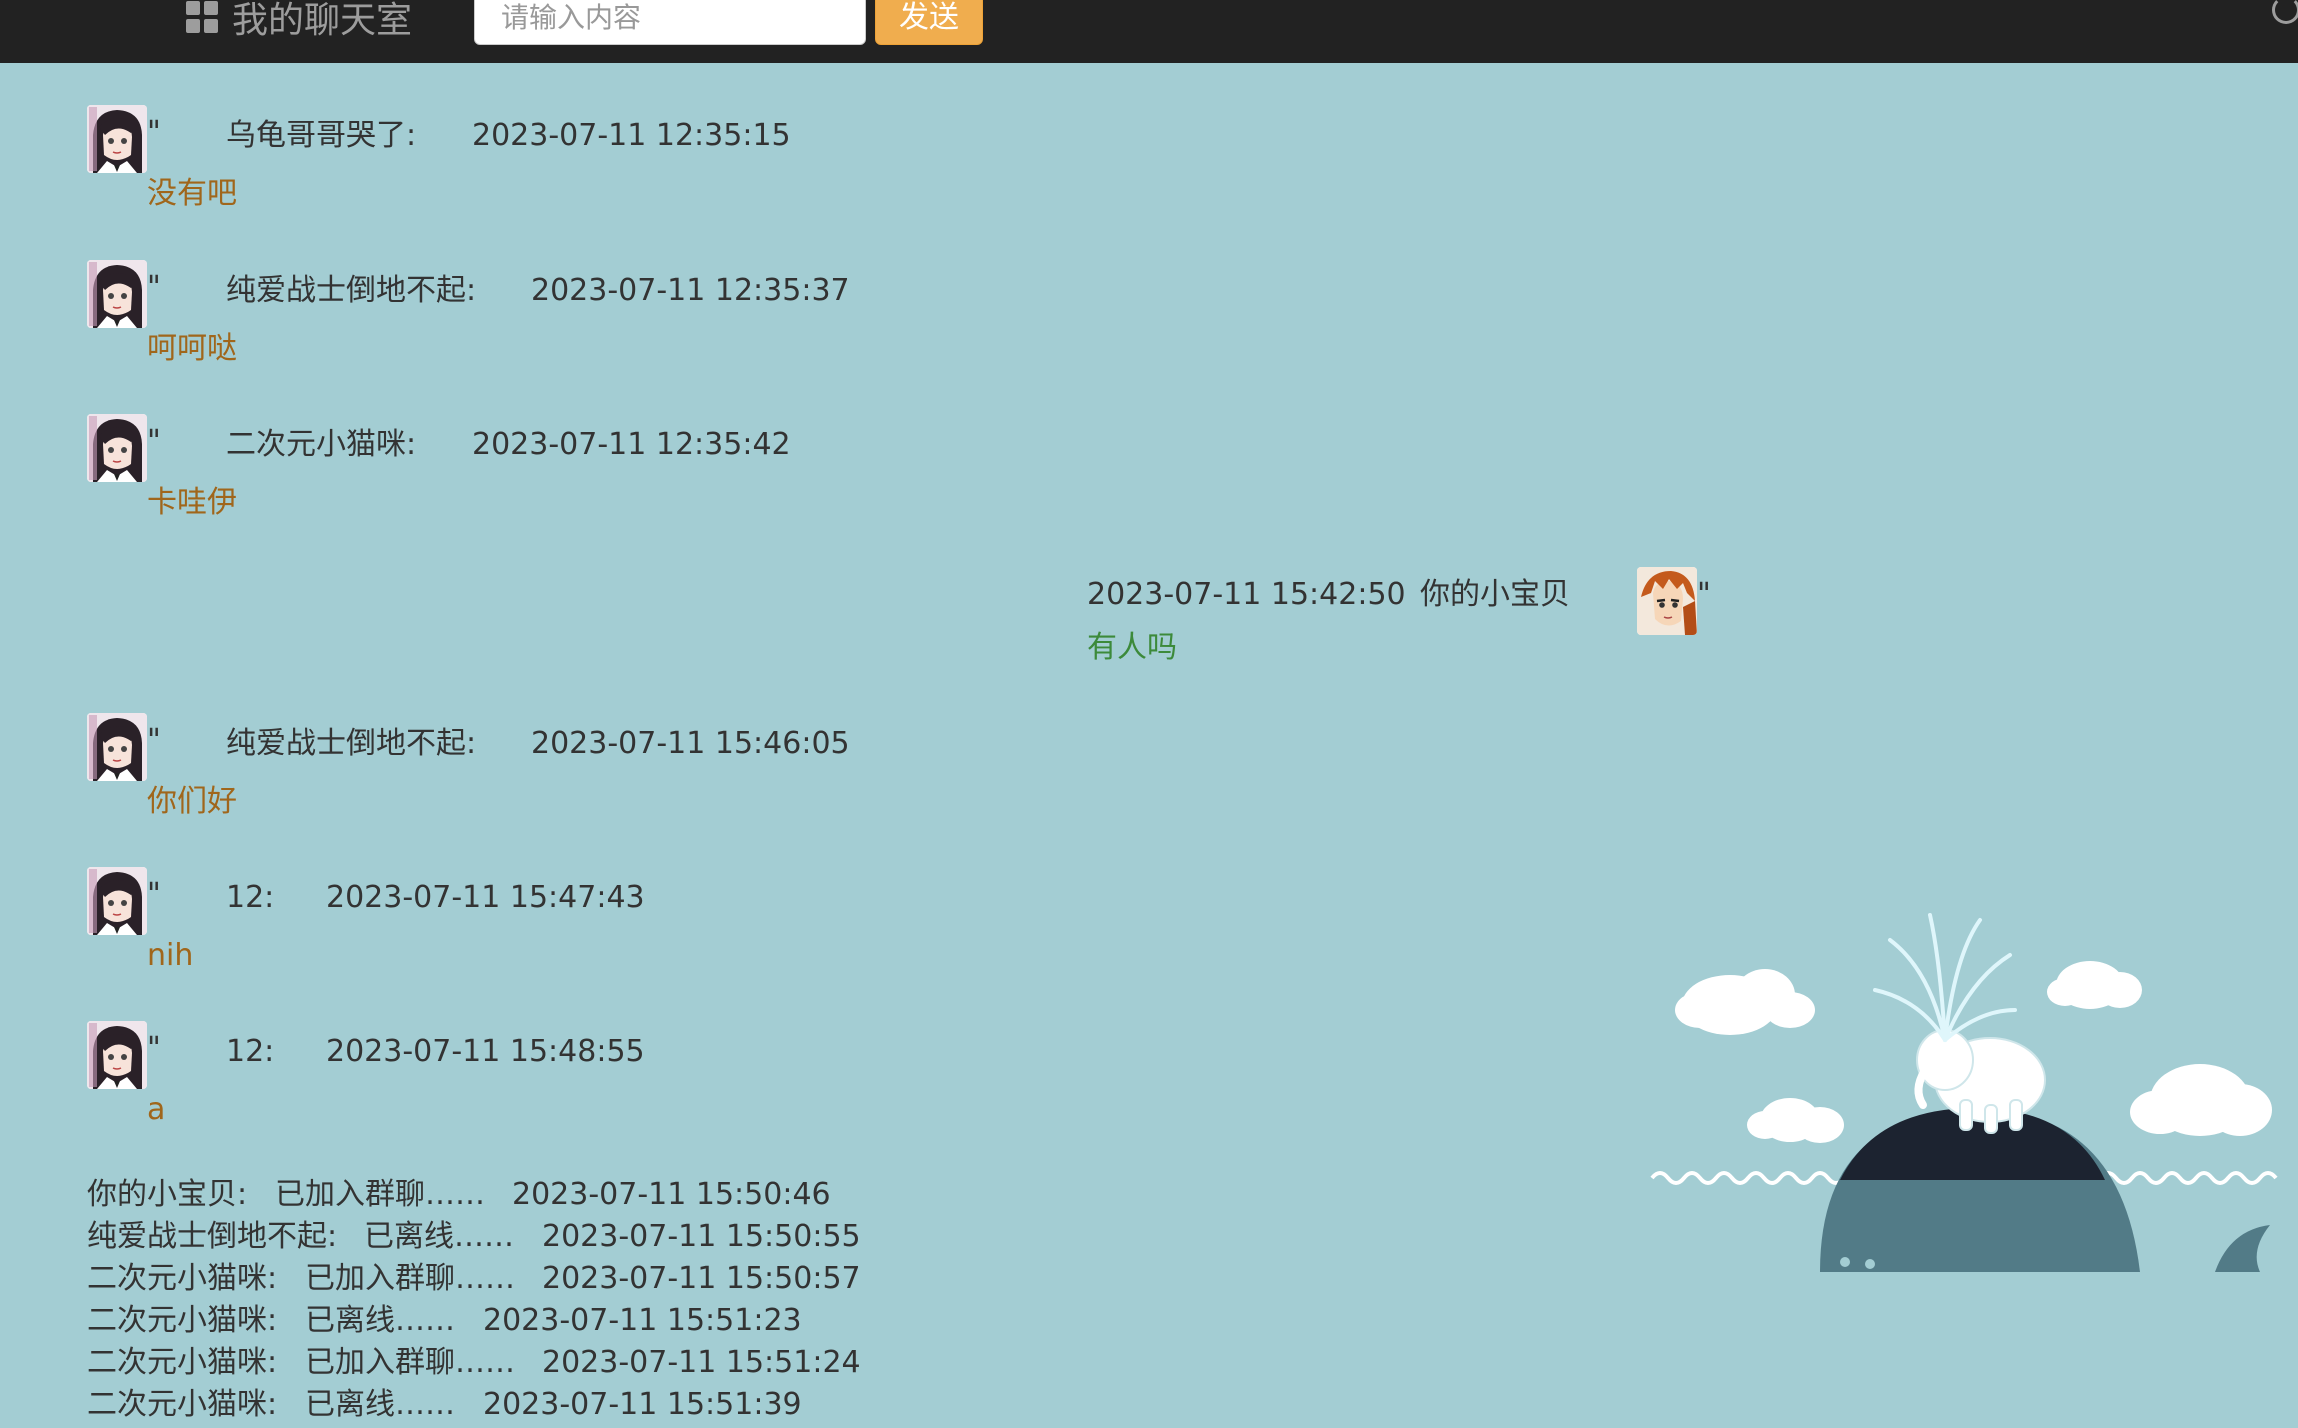 The height and width of the screenshot is (1428, 2298). Describe the element at coordinates (690, 290) in the screenshot. I see `message-time: 2023-07-11 12:35:37` at that location.